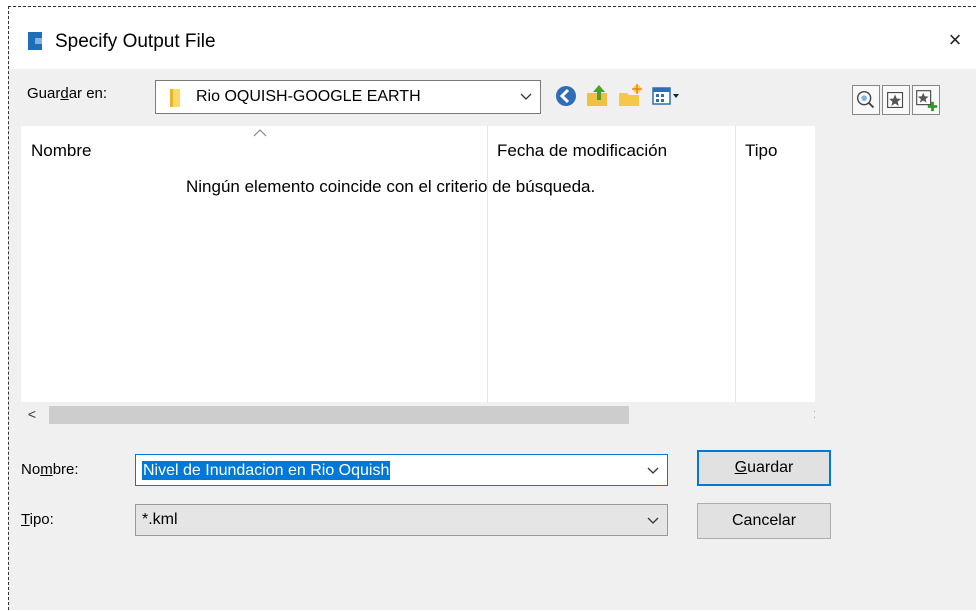 The height and width of the screenshot is (611, 978). I want to click on sort-ascending-icon, so click(260, 133).